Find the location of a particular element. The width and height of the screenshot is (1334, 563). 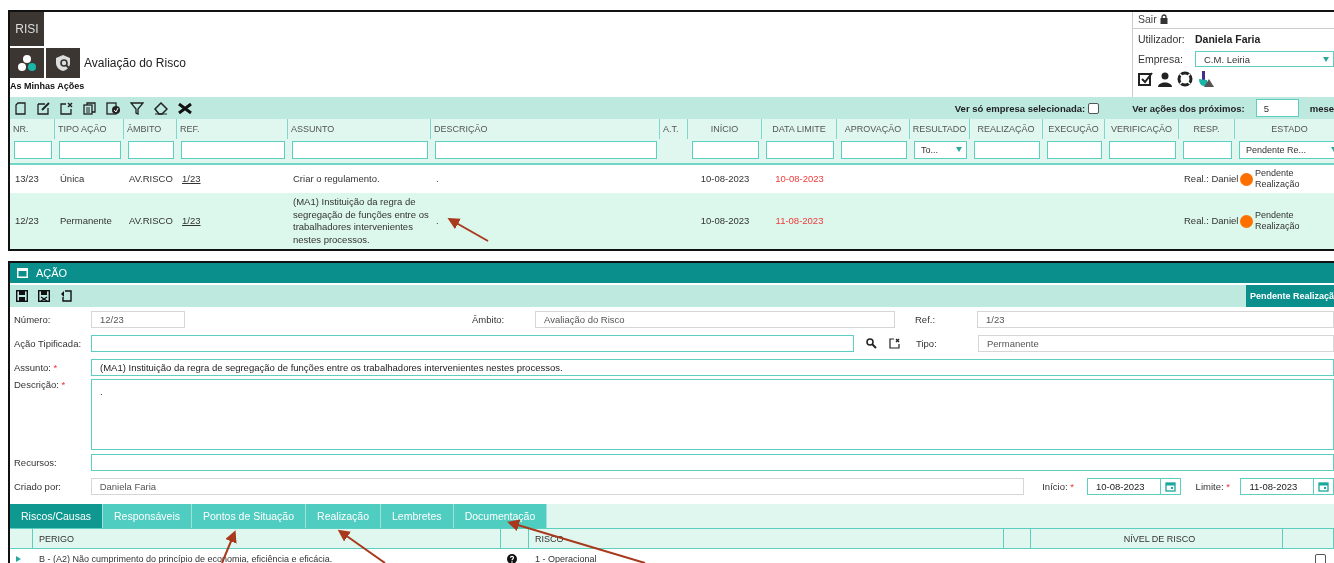

module-title: Avaliação do Risco is located at coordinates (135, 63).